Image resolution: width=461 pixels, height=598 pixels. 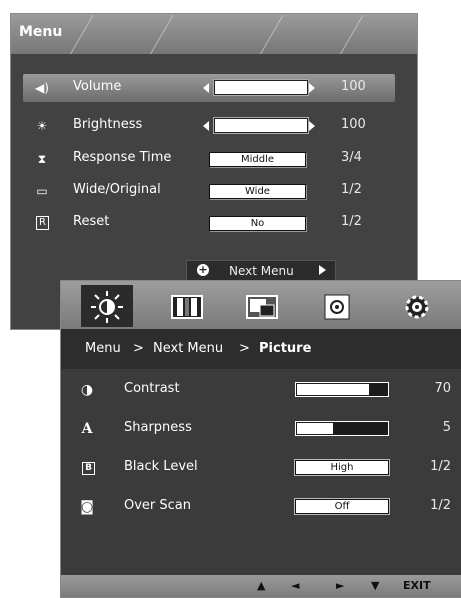 I want to click on next-menu-button: + Next Menu, so click(x=261, y=271).